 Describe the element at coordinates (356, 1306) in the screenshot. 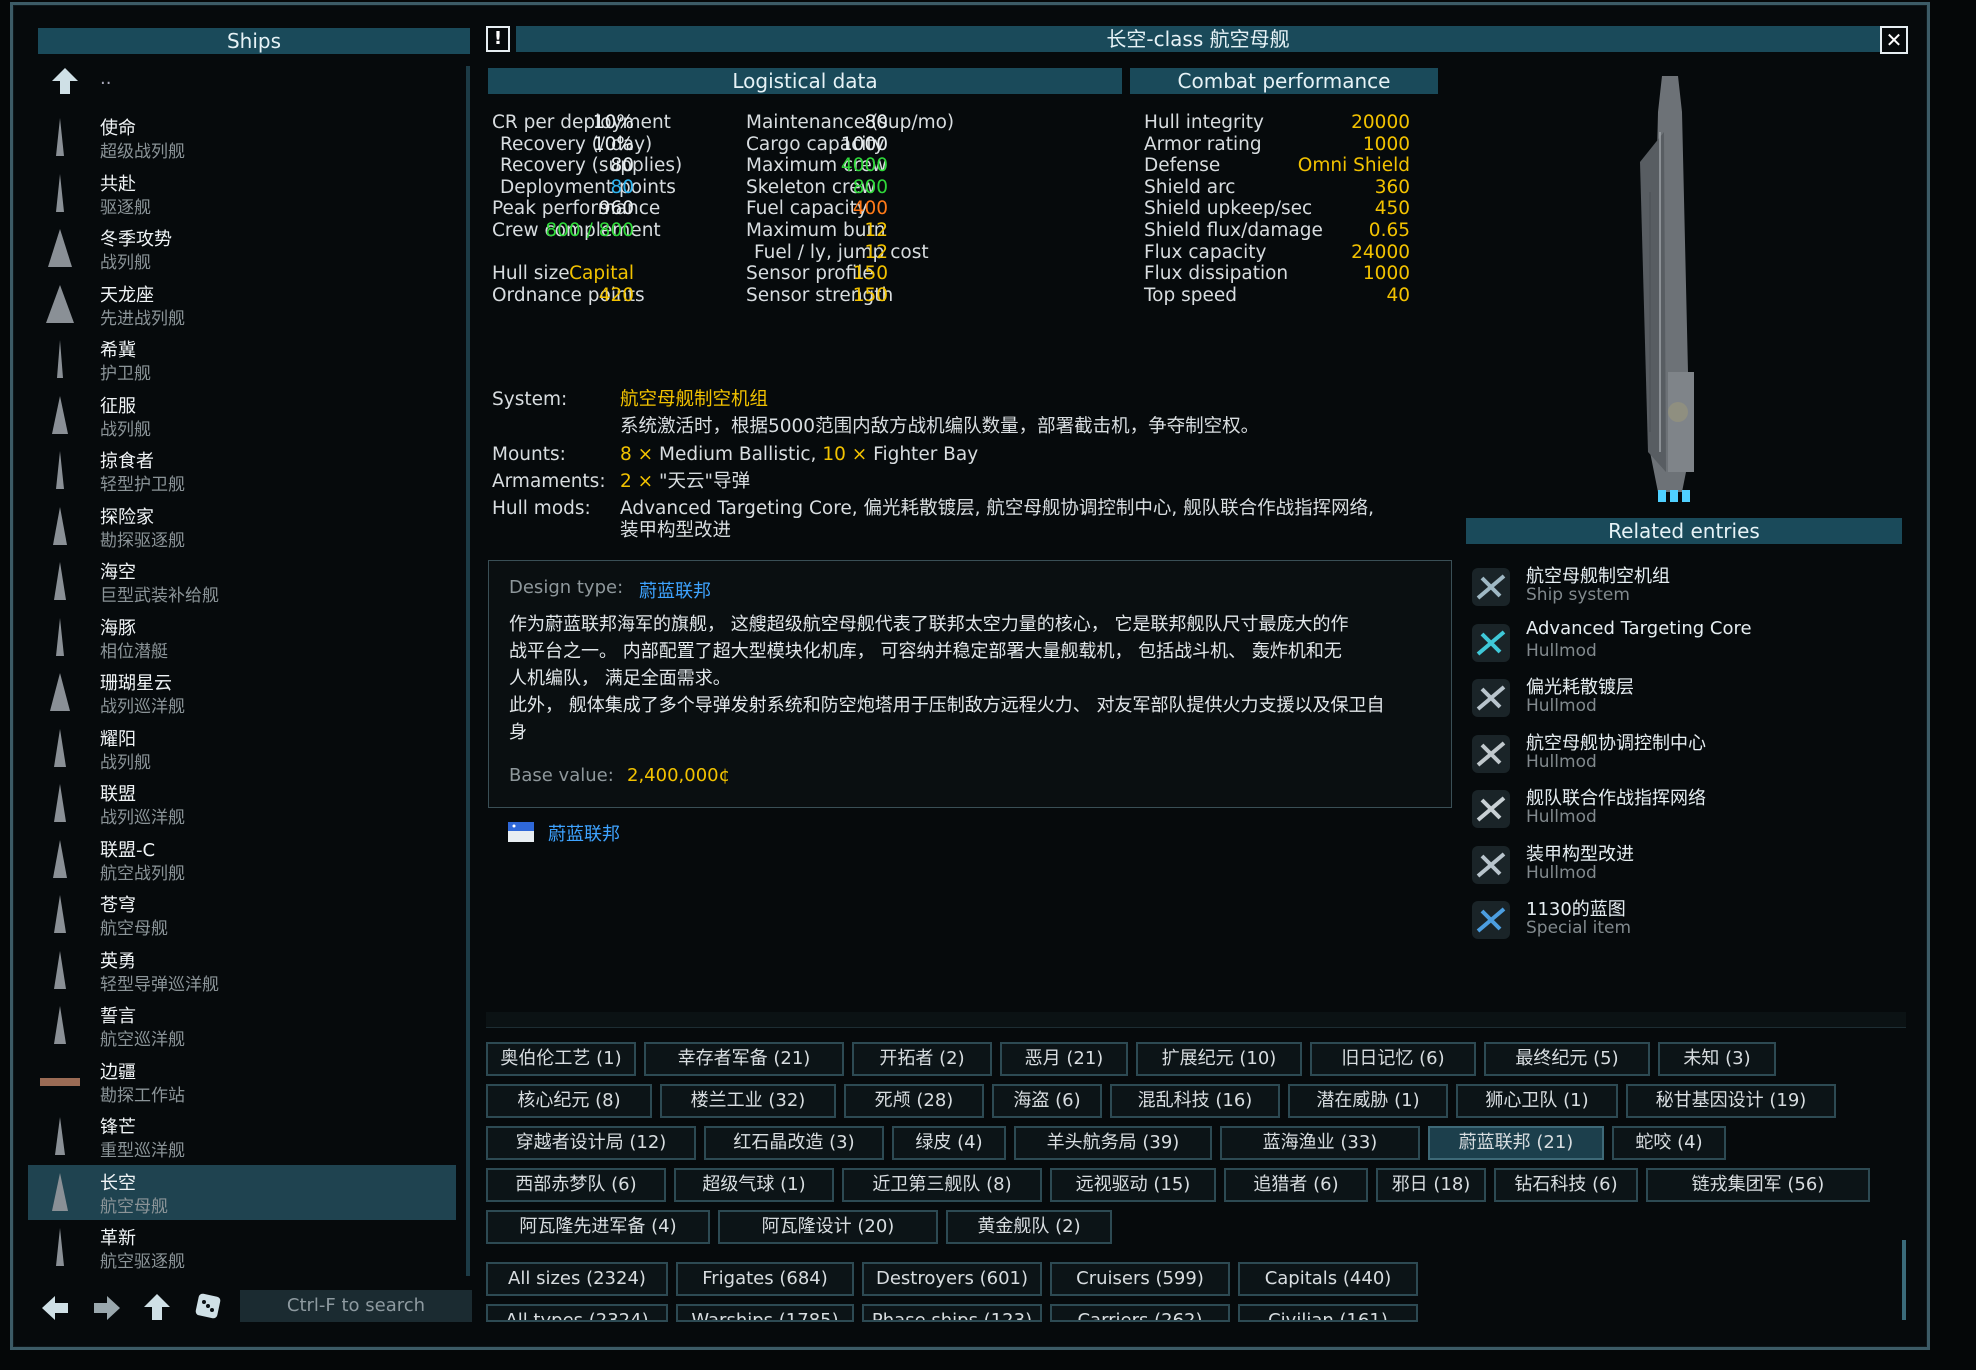

I see `search-hint: Ctrl-F to search` at that location.